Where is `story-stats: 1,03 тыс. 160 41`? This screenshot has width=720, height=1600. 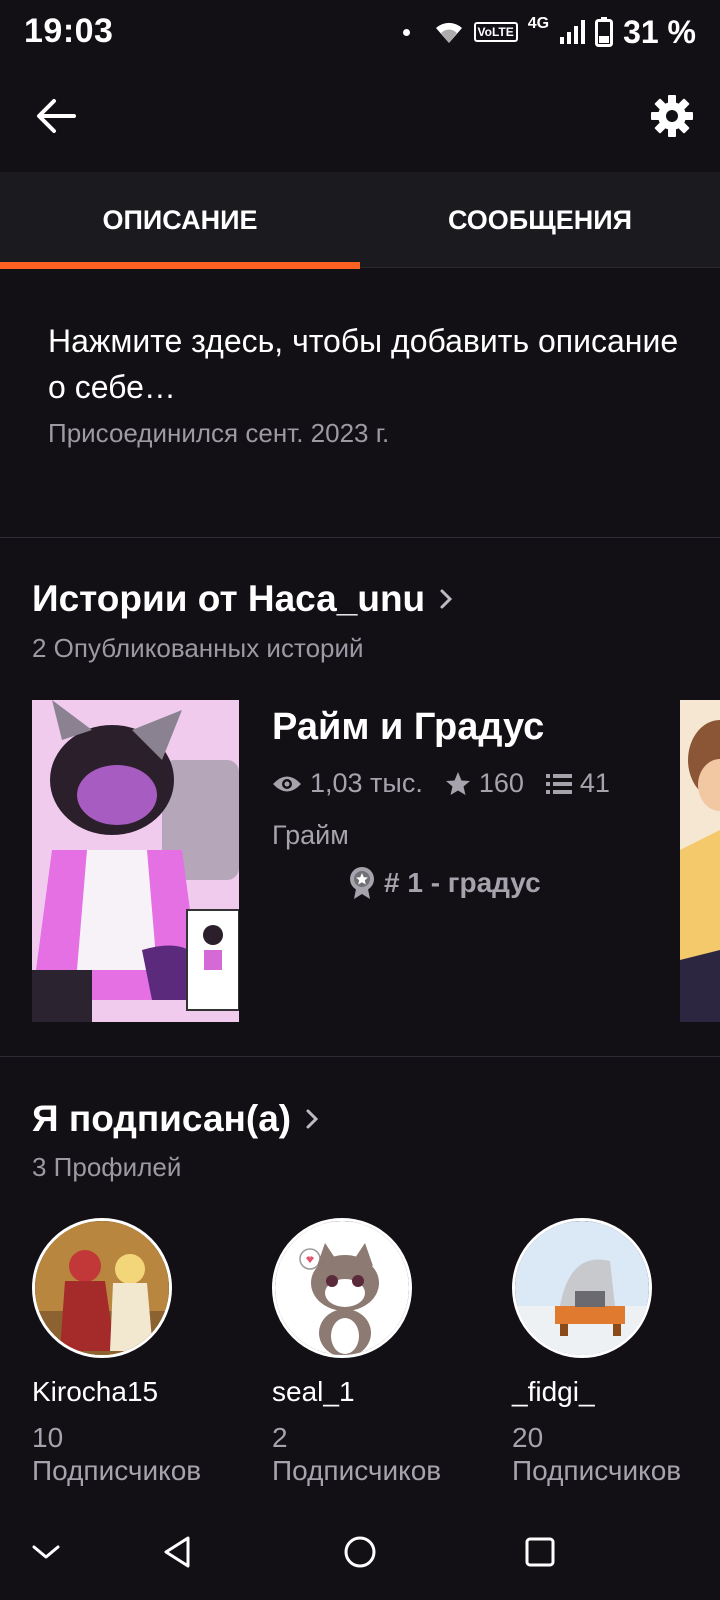 story-stats: 1,03 тыс. 160 41 is located at coordinates (452, 783).